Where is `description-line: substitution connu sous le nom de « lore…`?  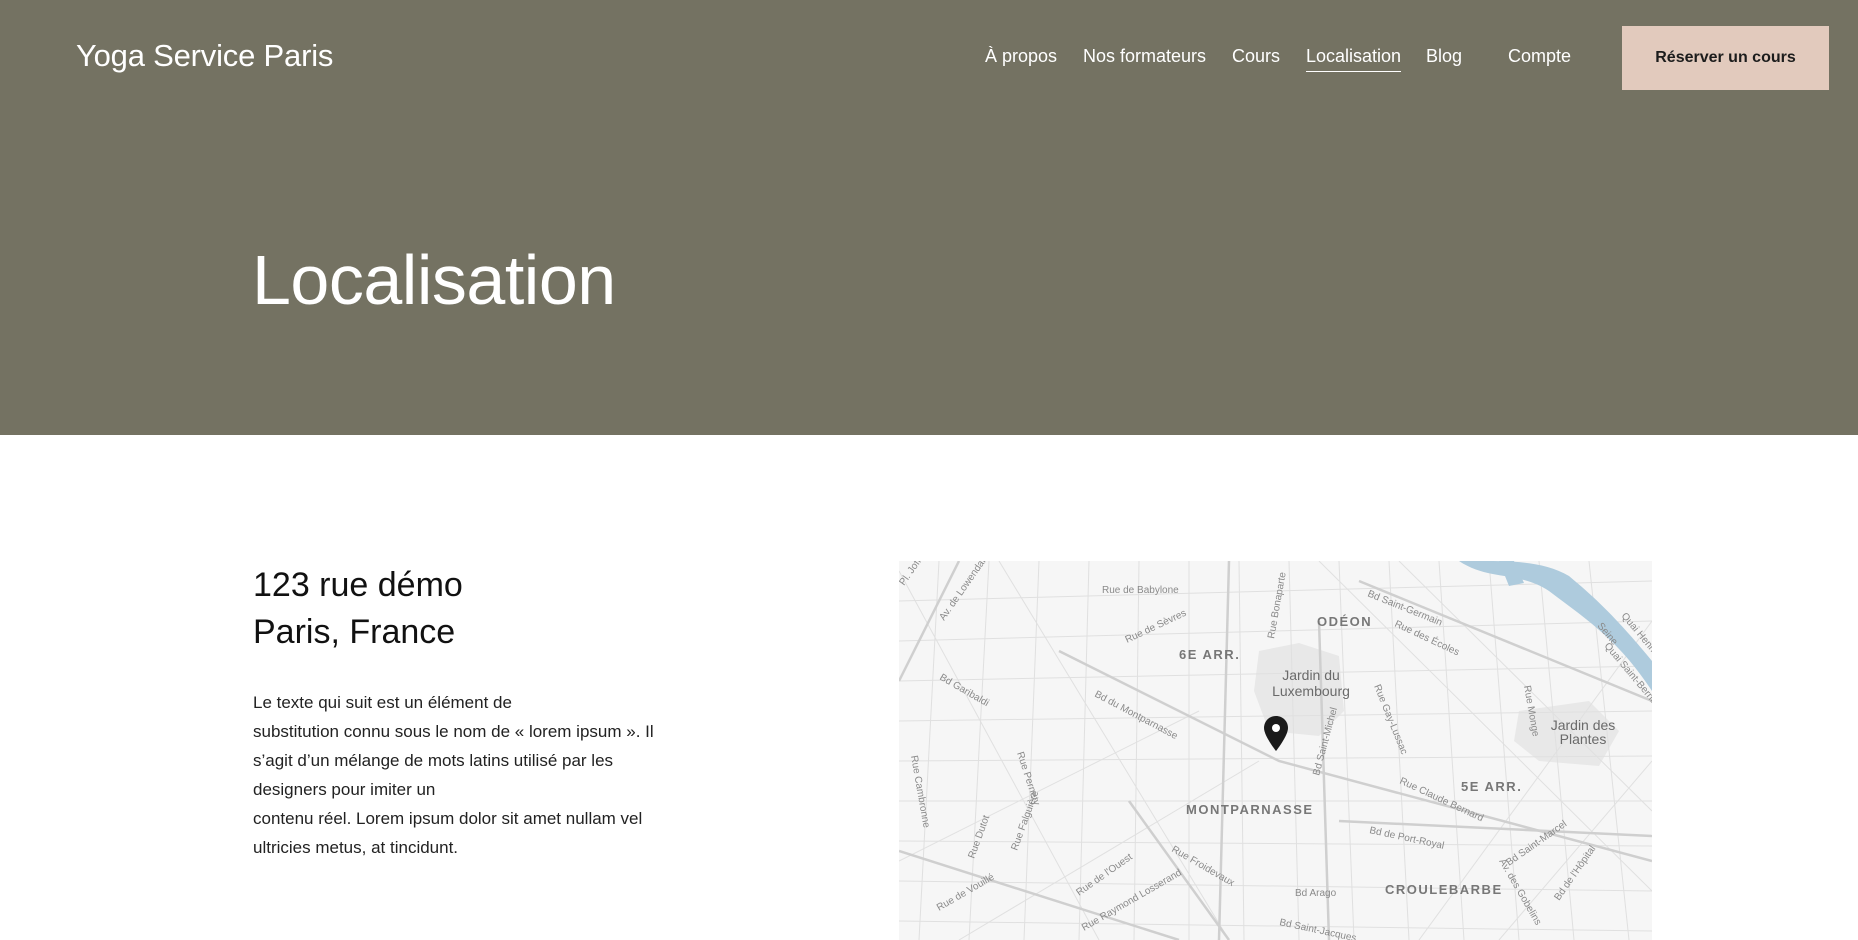 description-line: substitution connu sous le nom de « lore… is located at coordinates (453, 731).